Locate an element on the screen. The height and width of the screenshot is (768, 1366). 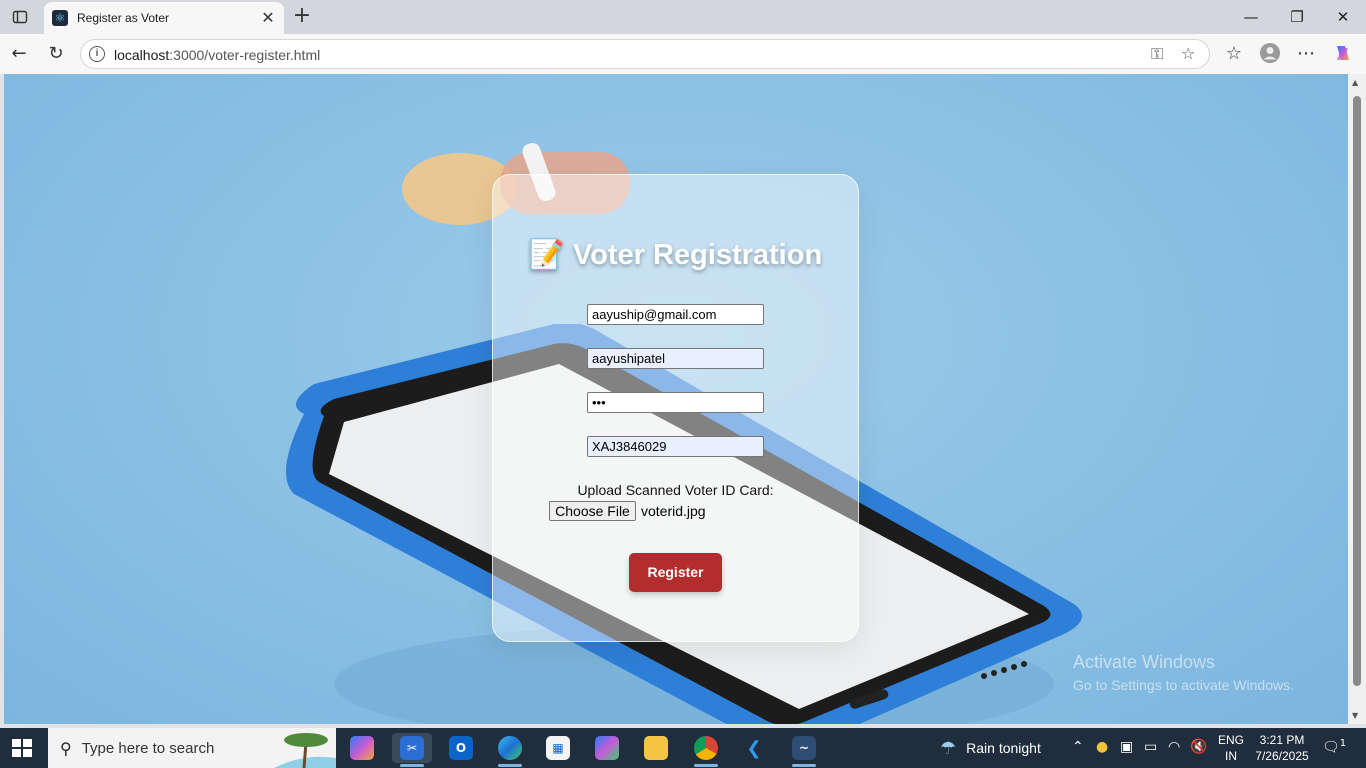
taskbar-search-box: ⚲ Type here to search is located at coordinates (192, 748).